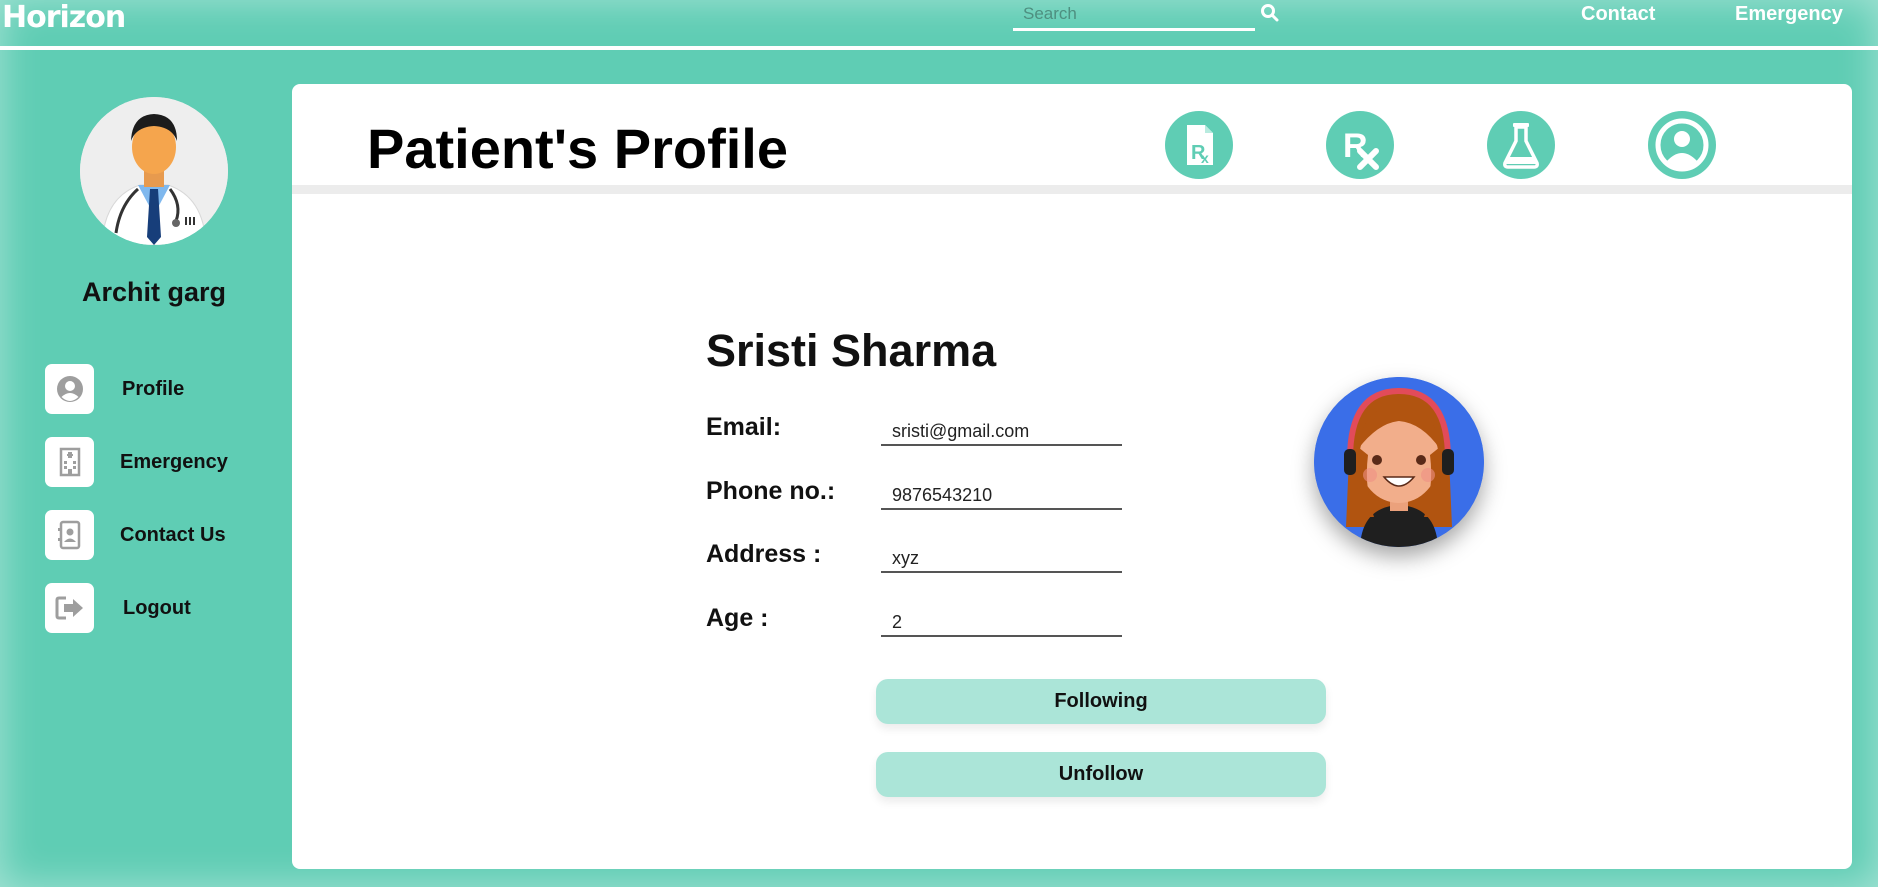 This screenshot has width=1878, height=887. What do you see at coordinates (1270, 13) in the screenshot?
I see `search-icon` at bounding box center [1270, 13].